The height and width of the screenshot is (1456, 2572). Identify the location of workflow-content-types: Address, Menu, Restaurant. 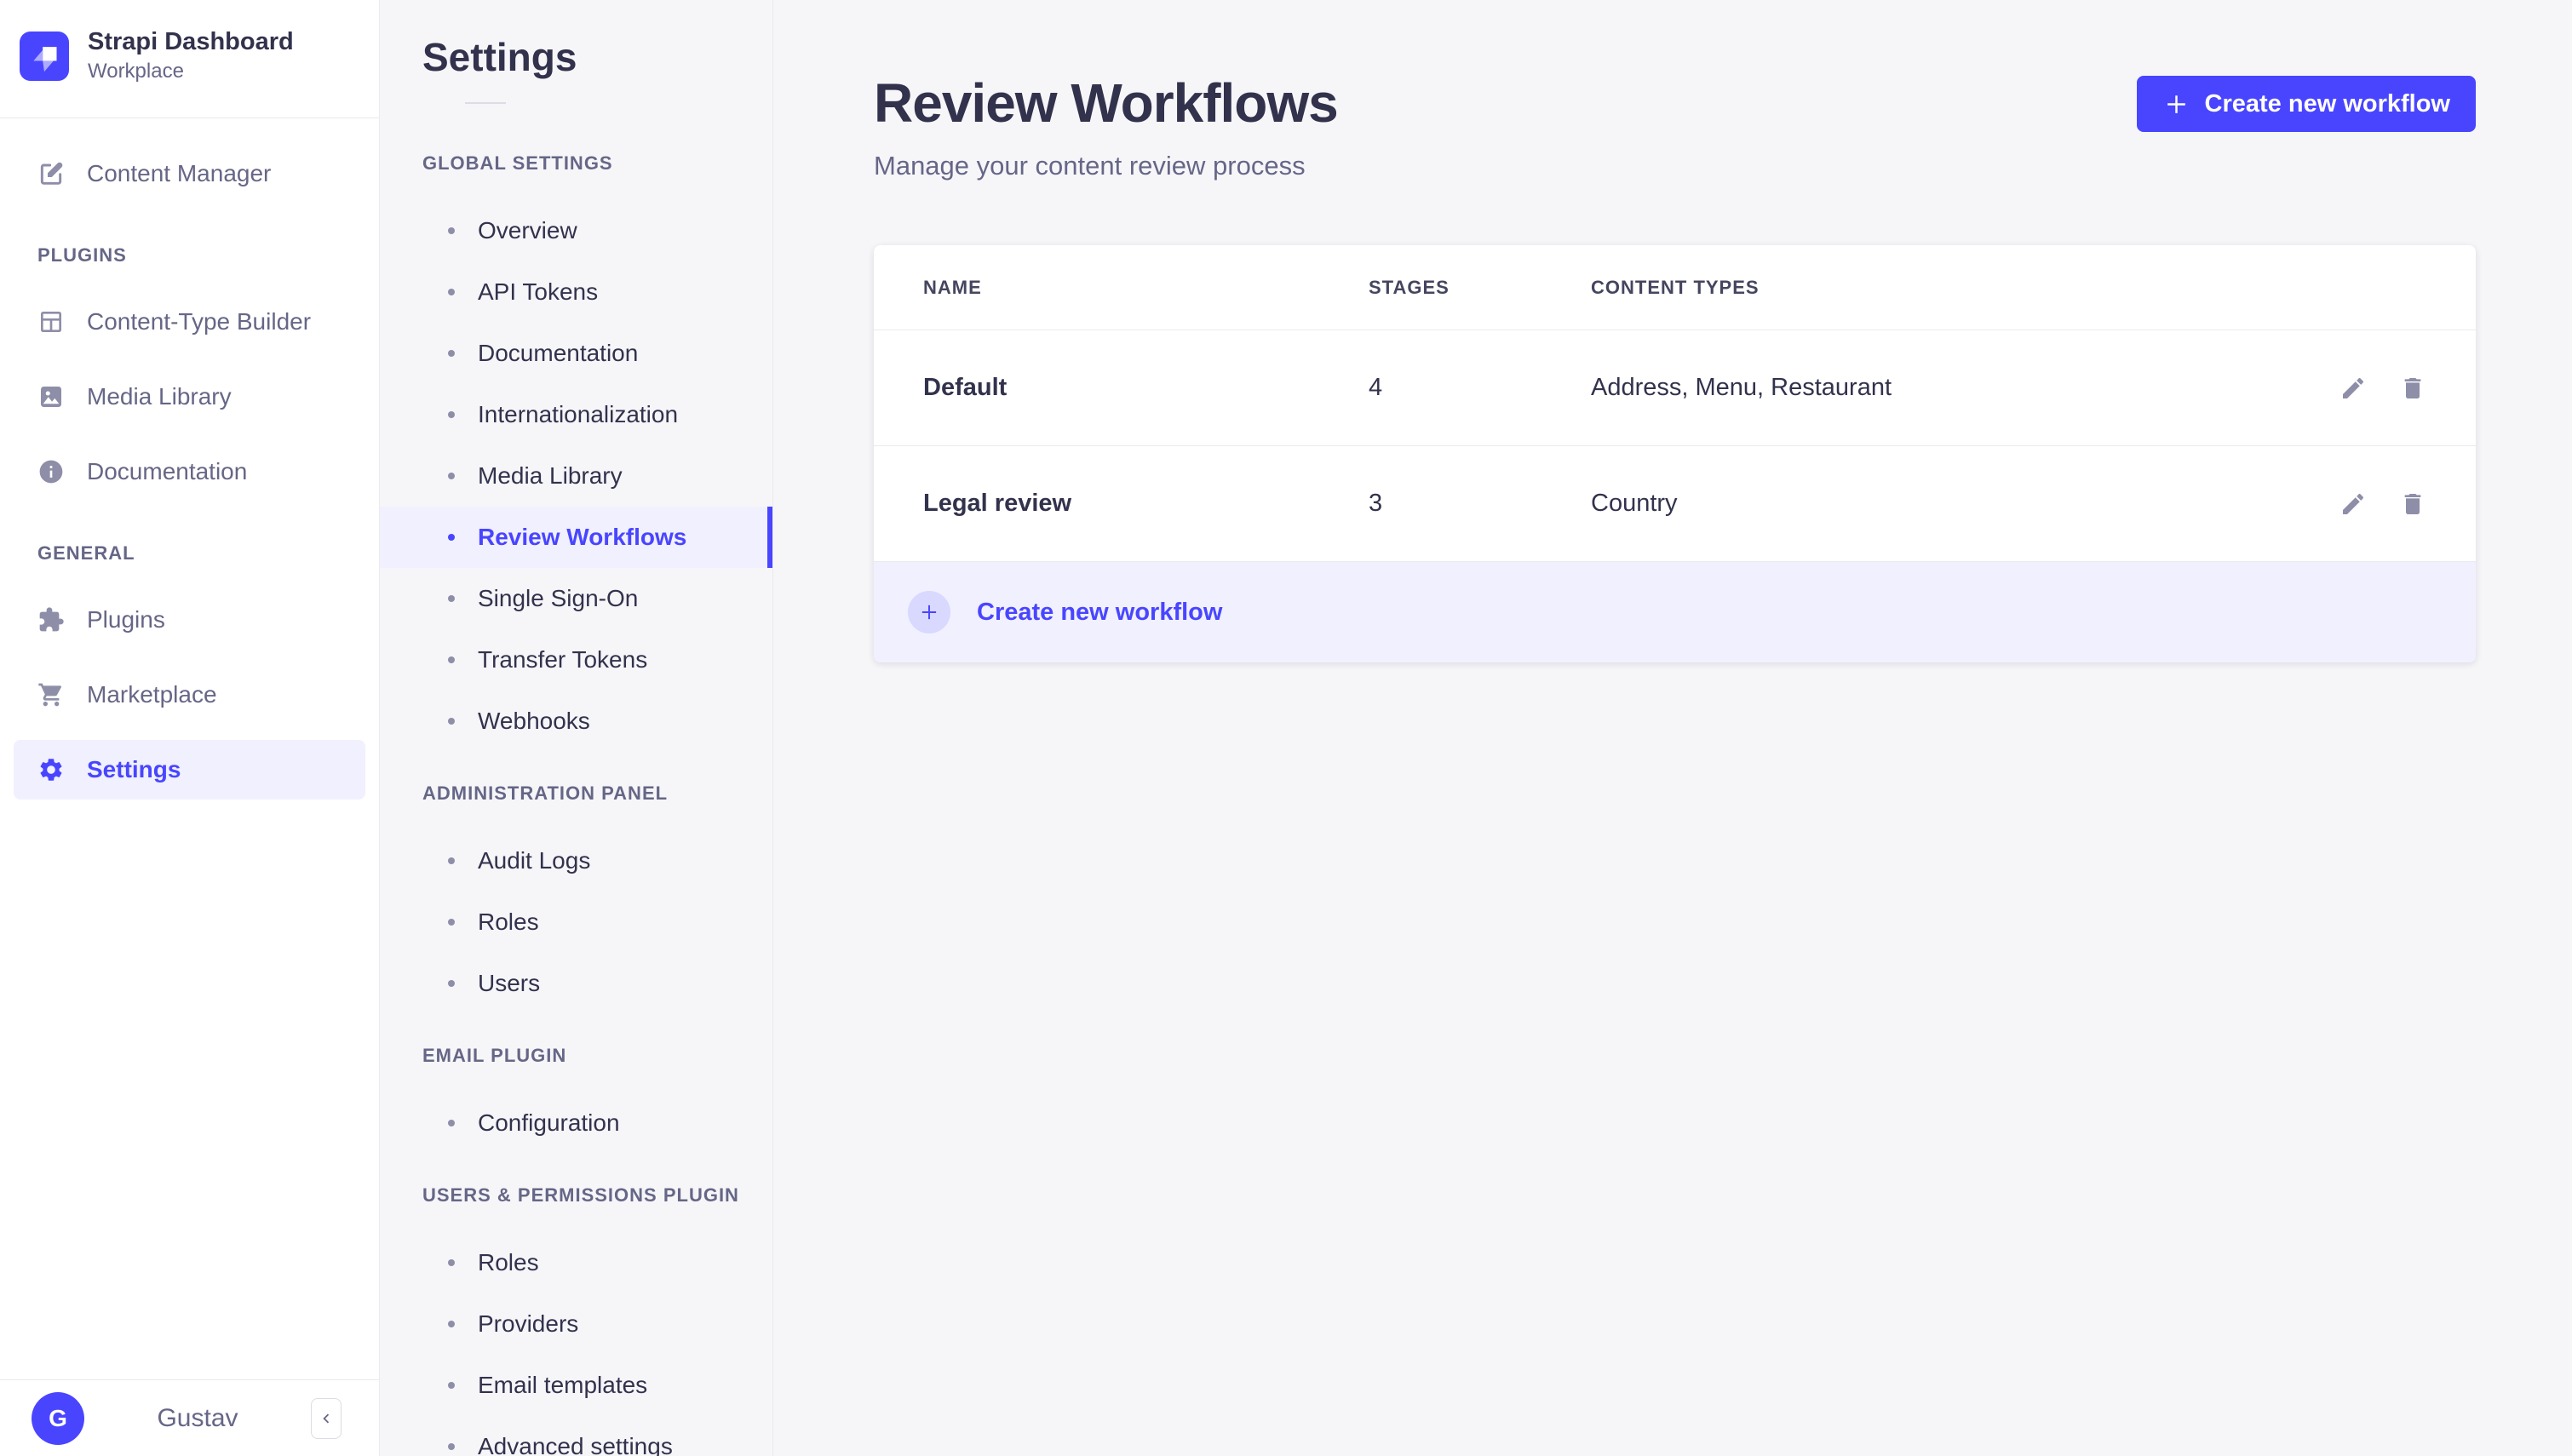
(1741, 388).